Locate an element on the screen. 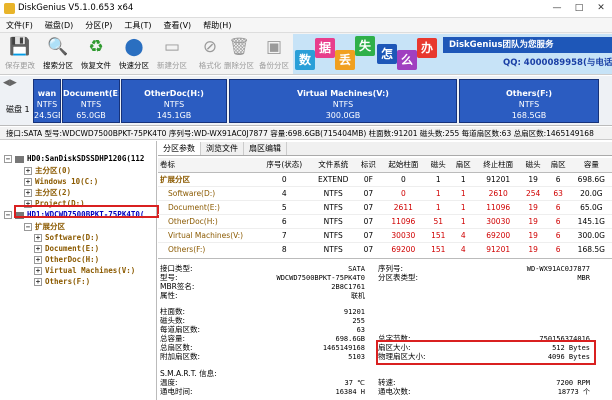 The width and height of the screenshot is (612, 400). tab-bar: 分区参数 浏览文件 扇区编辑 is located at coordinates (385, 149).